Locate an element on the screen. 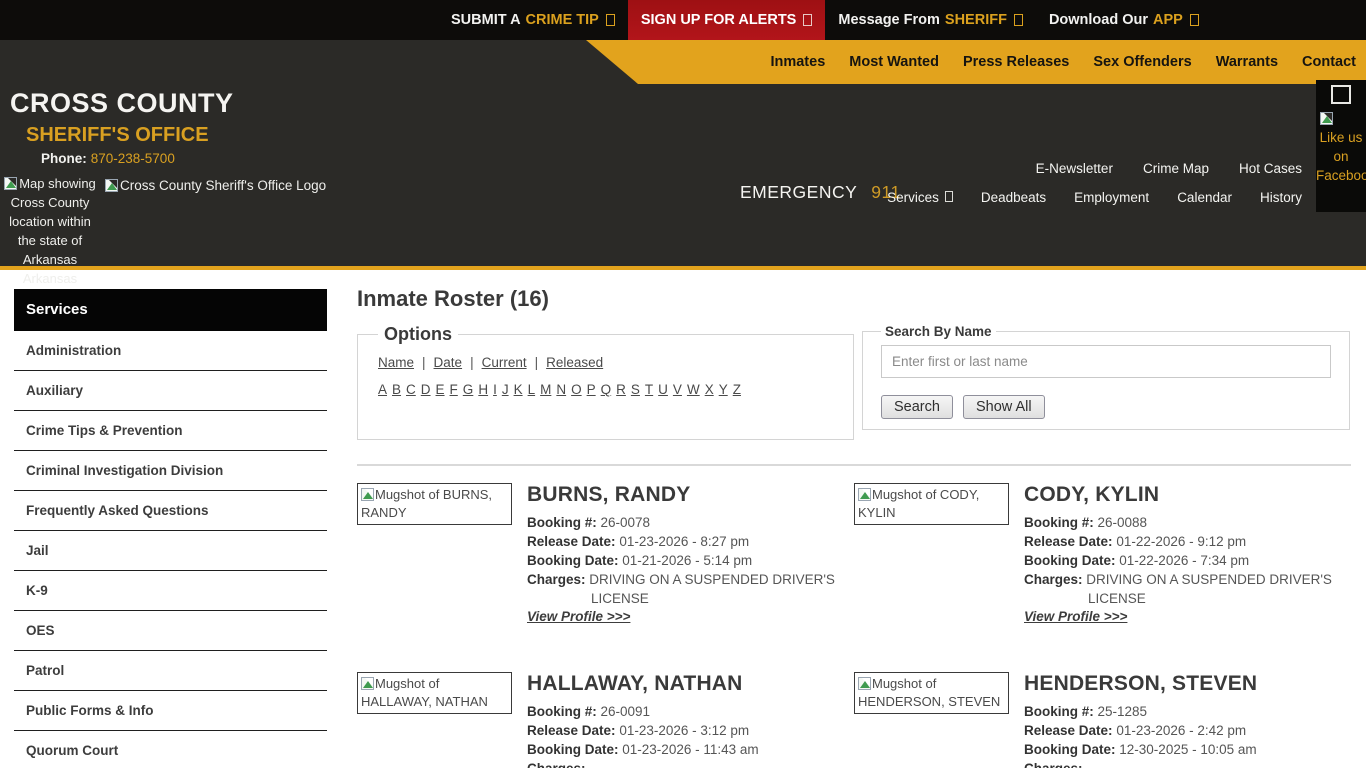 This screenshot has width=1366, height=768. primary-nav-item: Contact is located at coordinates (1329, 62).